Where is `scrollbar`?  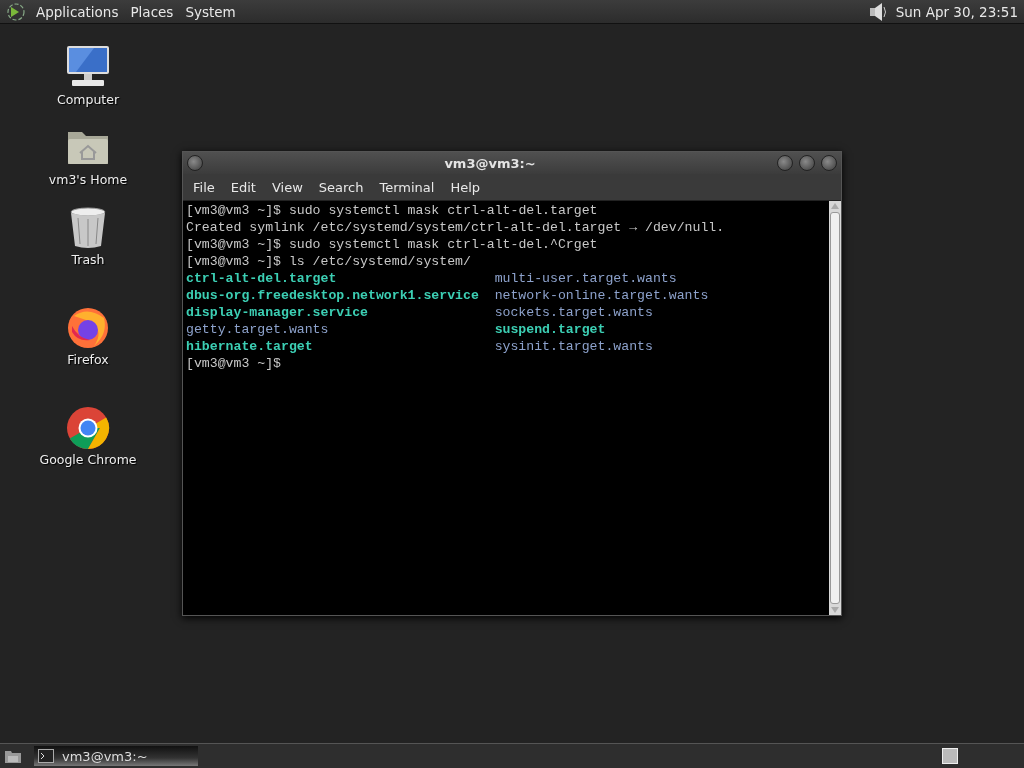
scrollbar is located at coordinates (835, 408).